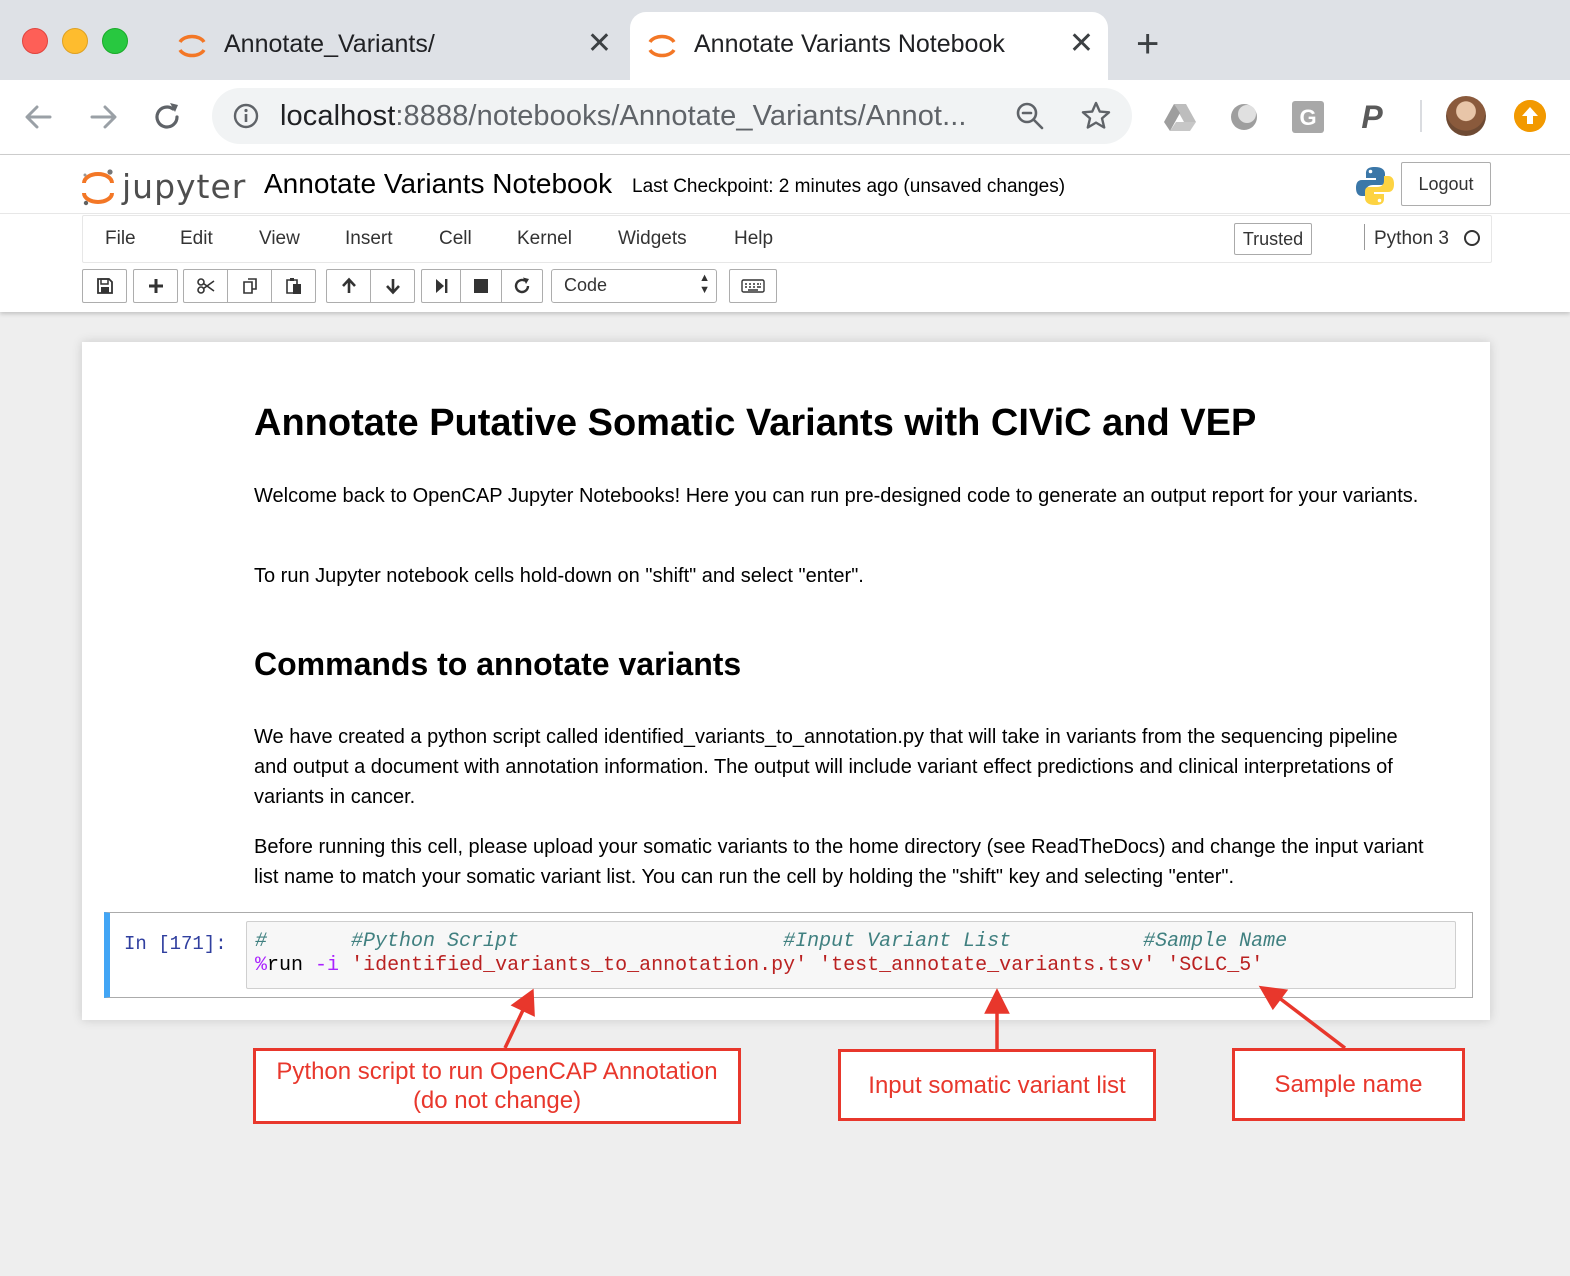 The image size is (1570, 1276). I want to click on insert-group, so click(155, 286).